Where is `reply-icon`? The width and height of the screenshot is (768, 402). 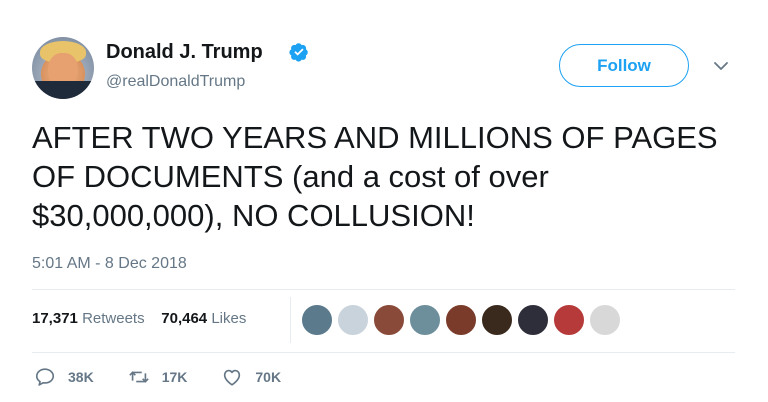
reply-icon is located at coordinates (45, 377).